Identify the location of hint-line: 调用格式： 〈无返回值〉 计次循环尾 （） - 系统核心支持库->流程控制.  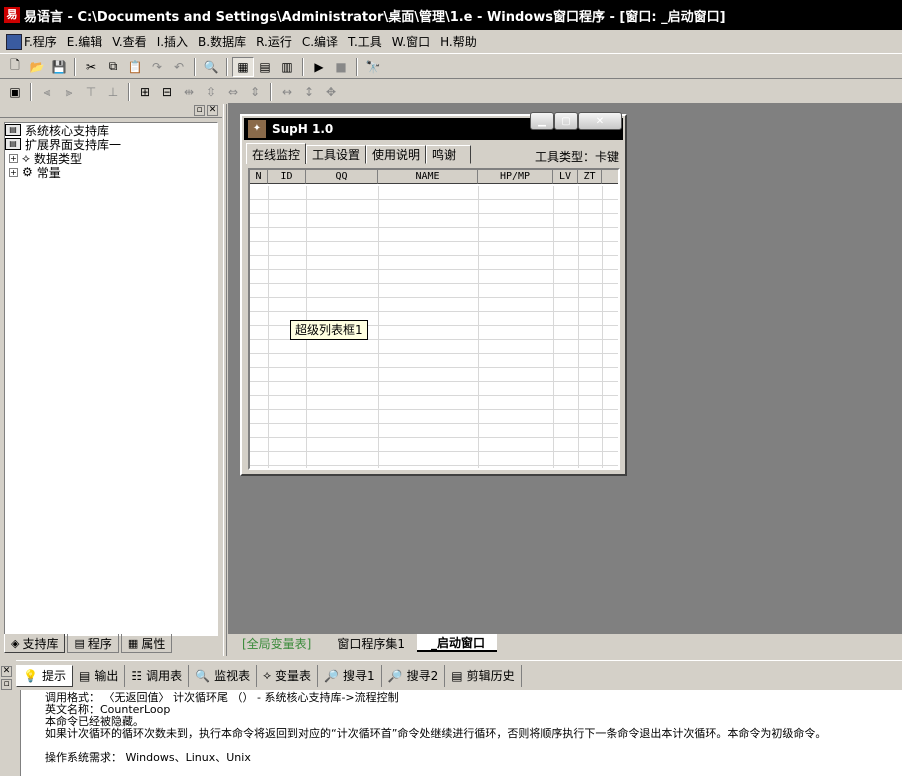
(222, 697).